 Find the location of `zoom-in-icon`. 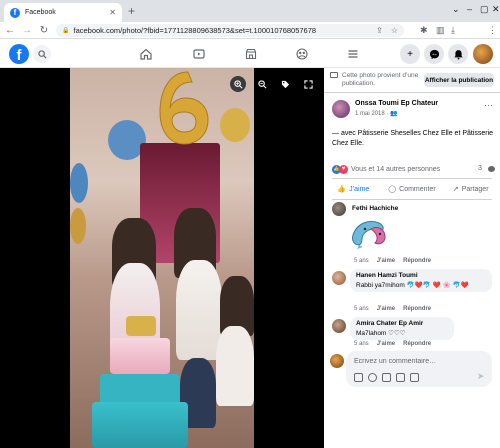

zoom-in-icon is located at coordinates (238, 84).